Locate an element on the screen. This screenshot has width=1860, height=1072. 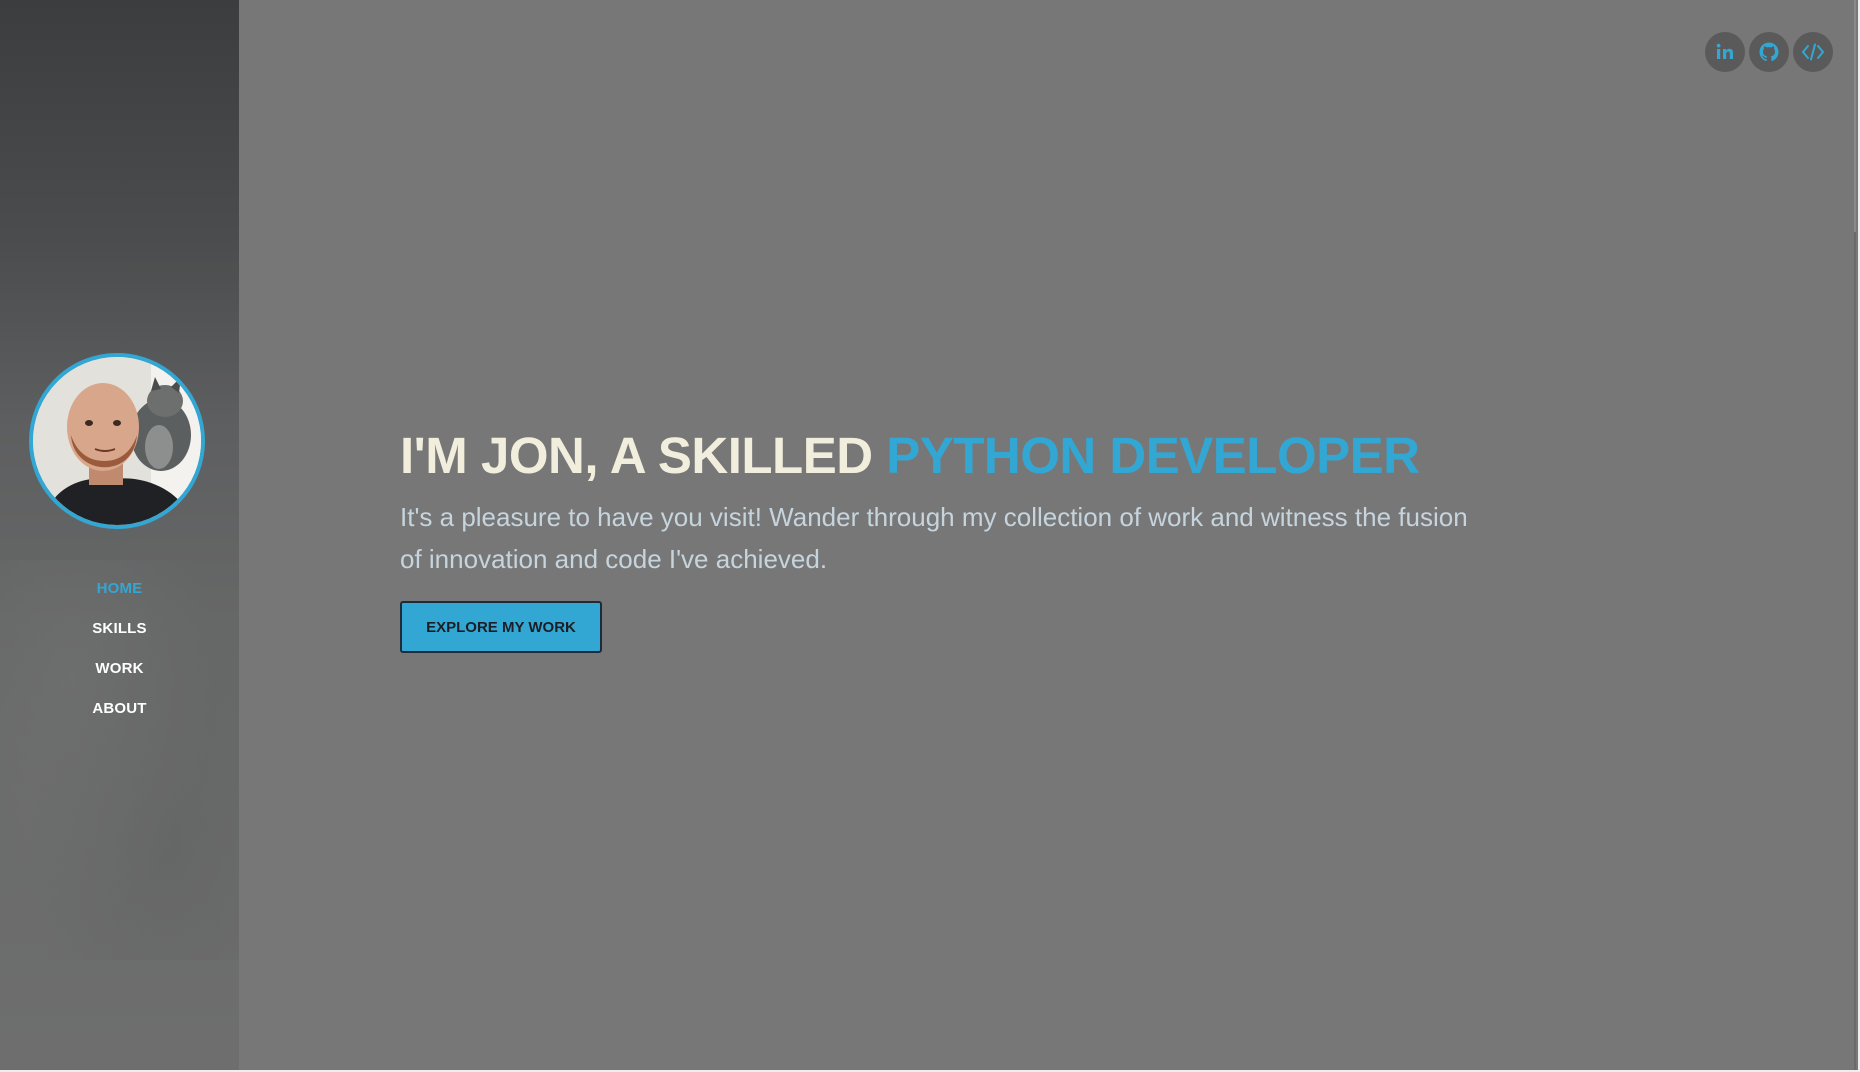
avatar is located at coordinates (117, 441).